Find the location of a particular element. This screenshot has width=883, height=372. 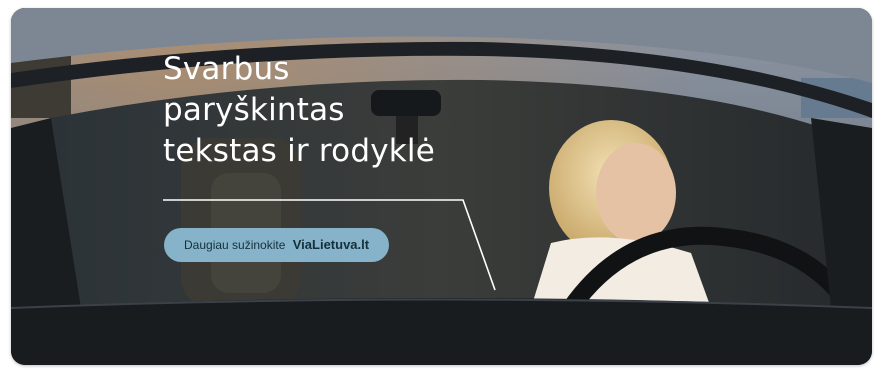

headline-line: tekstas ir rodyklė is located at coordinates (299, 151).